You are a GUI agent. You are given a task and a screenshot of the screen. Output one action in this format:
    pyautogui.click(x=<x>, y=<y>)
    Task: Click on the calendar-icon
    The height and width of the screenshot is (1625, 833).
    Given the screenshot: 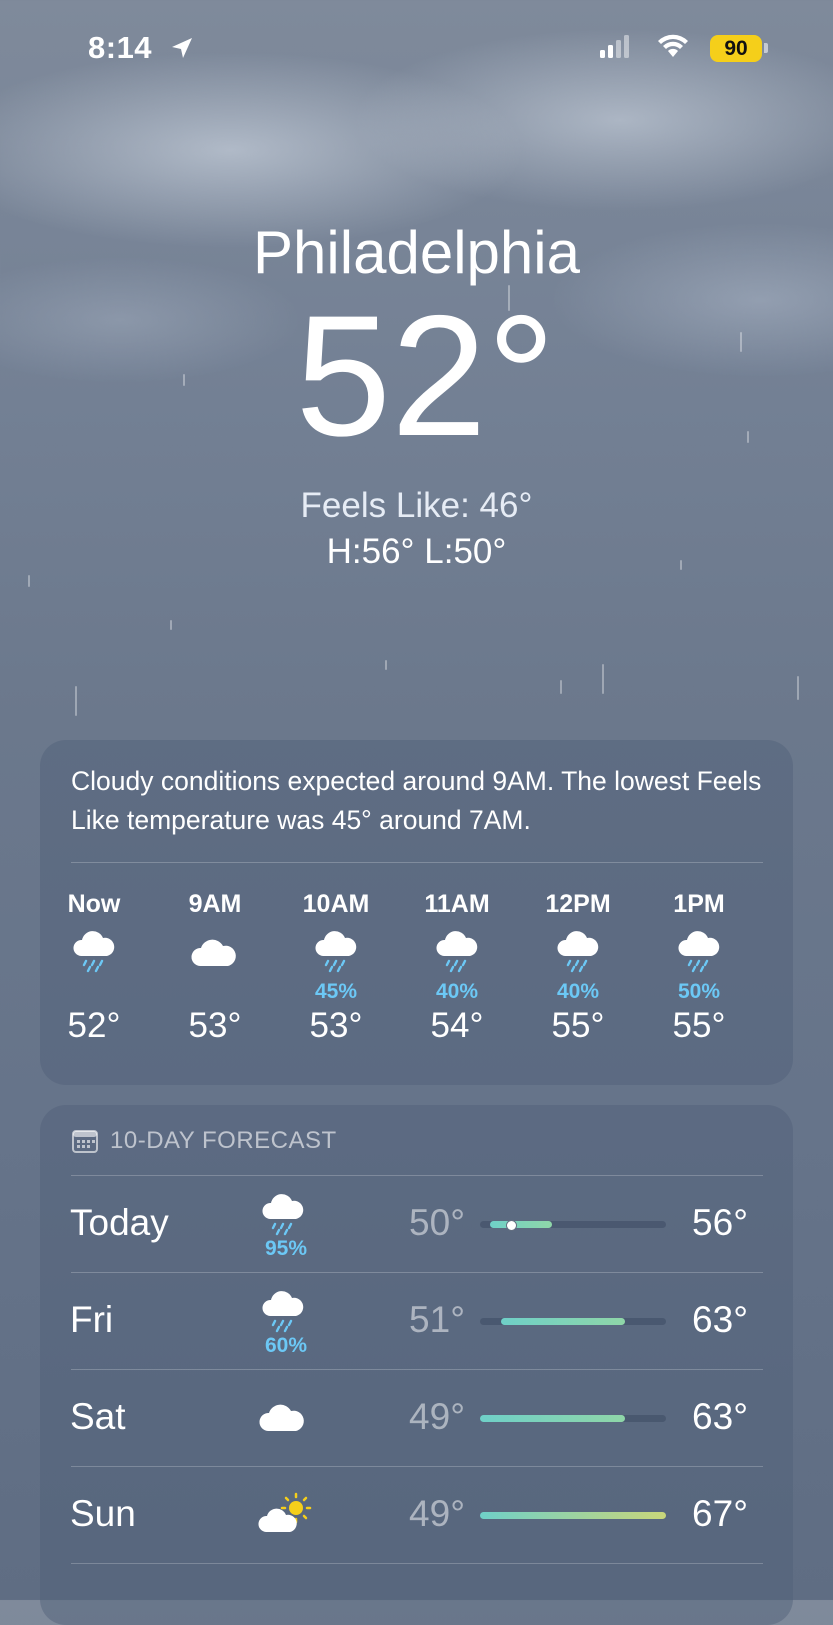 What is the action you would take?
    pyautogui.click(x=85, y=1141)
    